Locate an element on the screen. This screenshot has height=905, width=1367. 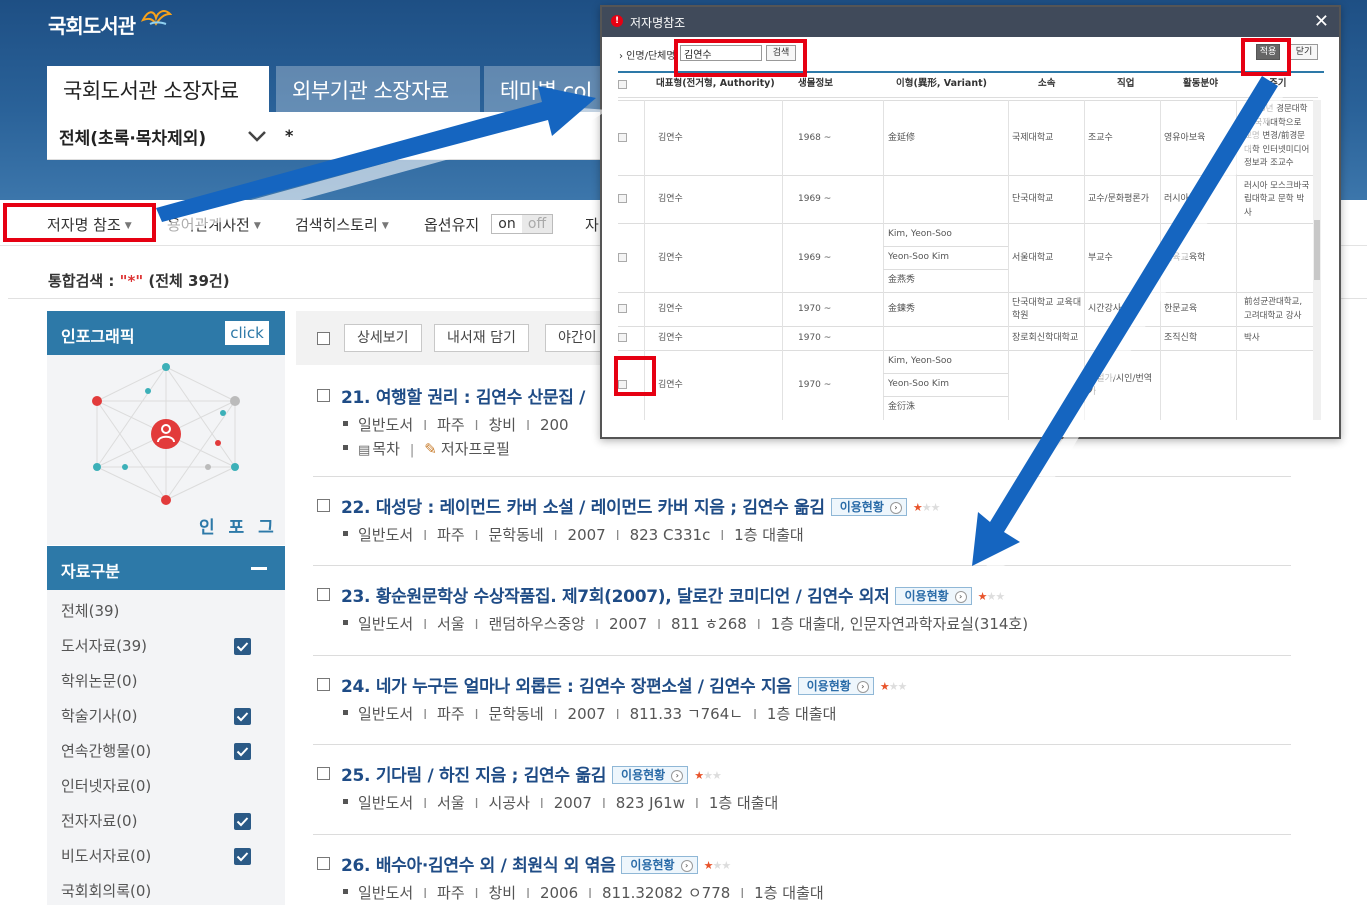
infographic-panel: 인 포 그 래 is located at coordinates (166, 450).